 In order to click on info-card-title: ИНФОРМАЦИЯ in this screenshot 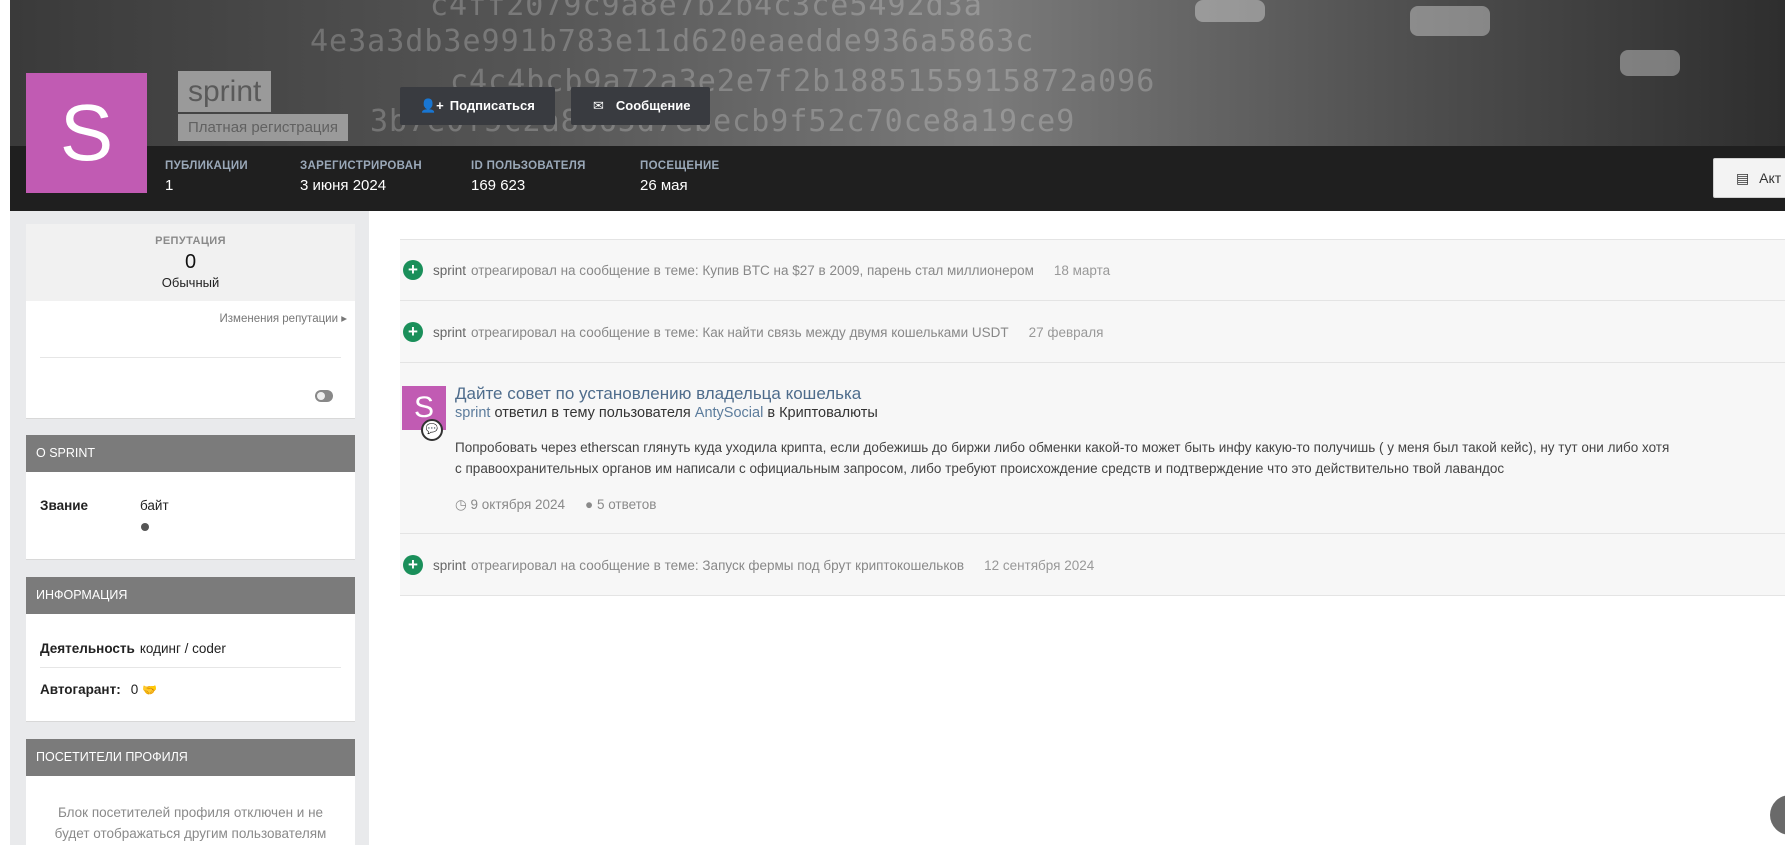, I will do `click(190, 595)`.